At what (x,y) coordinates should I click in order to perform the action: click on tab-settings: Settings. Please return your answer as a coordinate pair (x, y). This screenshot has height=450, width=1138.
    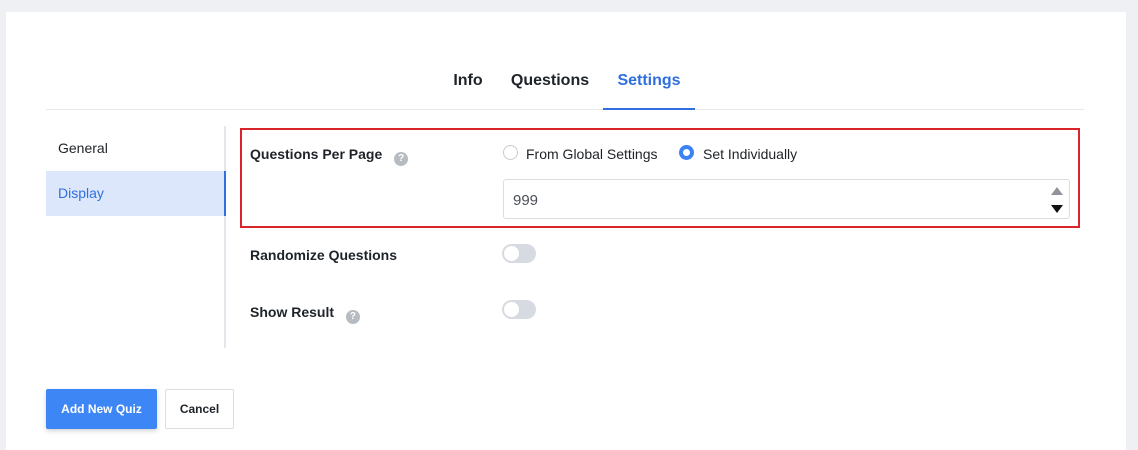
    Looking at the image, I should click on (649, 88).